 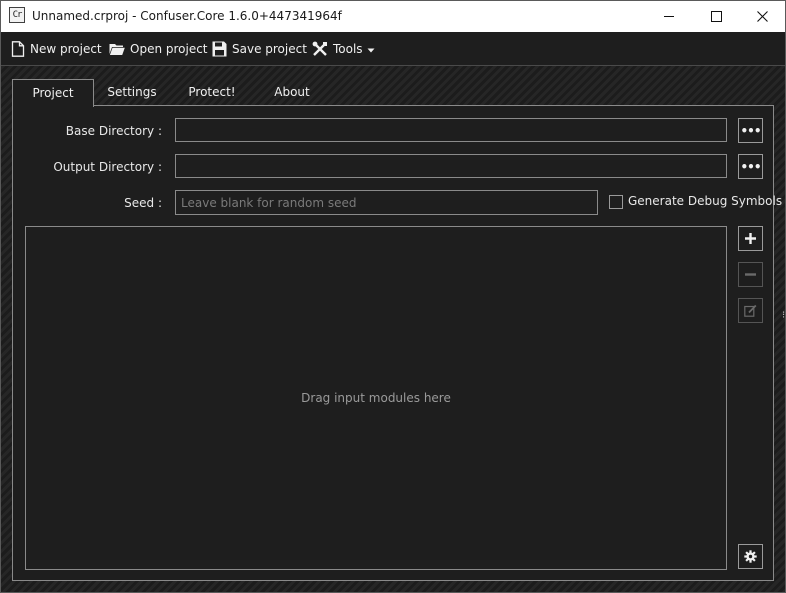 What do you see at coordinates (616, 202) in the screenshot?
I see `debug-symbols-checkbox` at bounding box center [616, 202].